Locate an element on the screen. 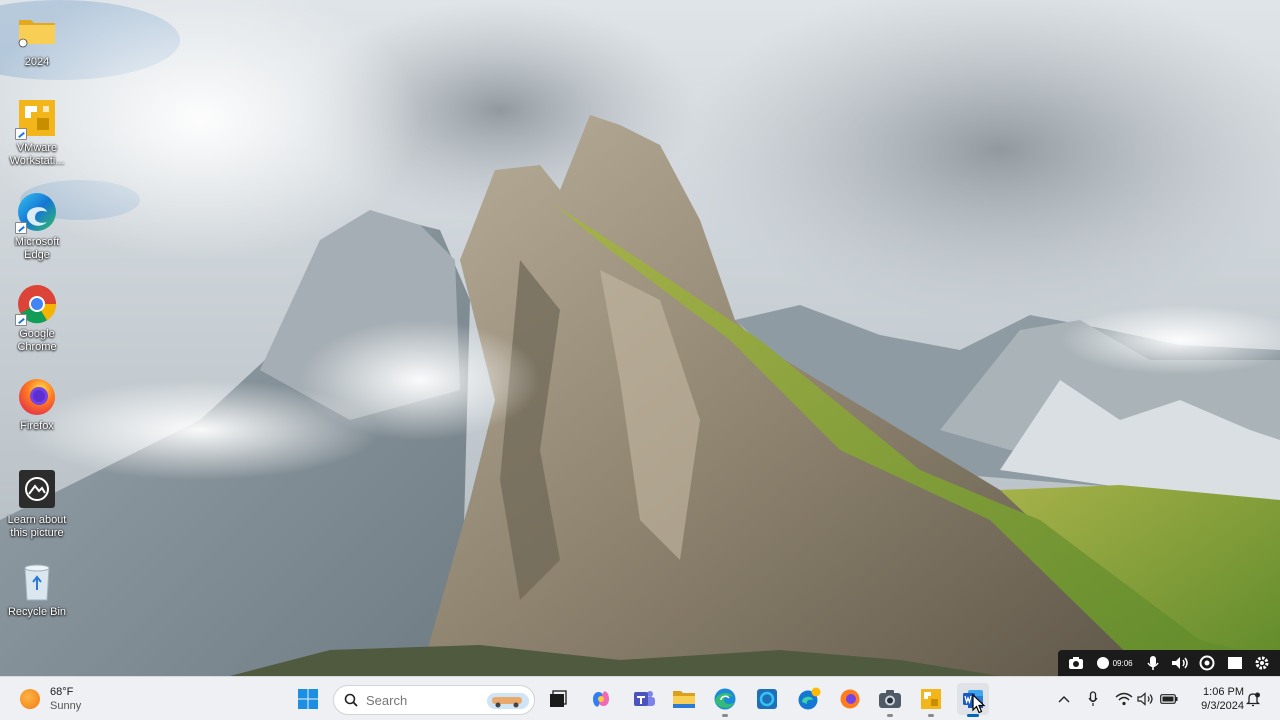 The width and height of the screenshot is (1280, 720). search-input is located at coordinates (421, 700).